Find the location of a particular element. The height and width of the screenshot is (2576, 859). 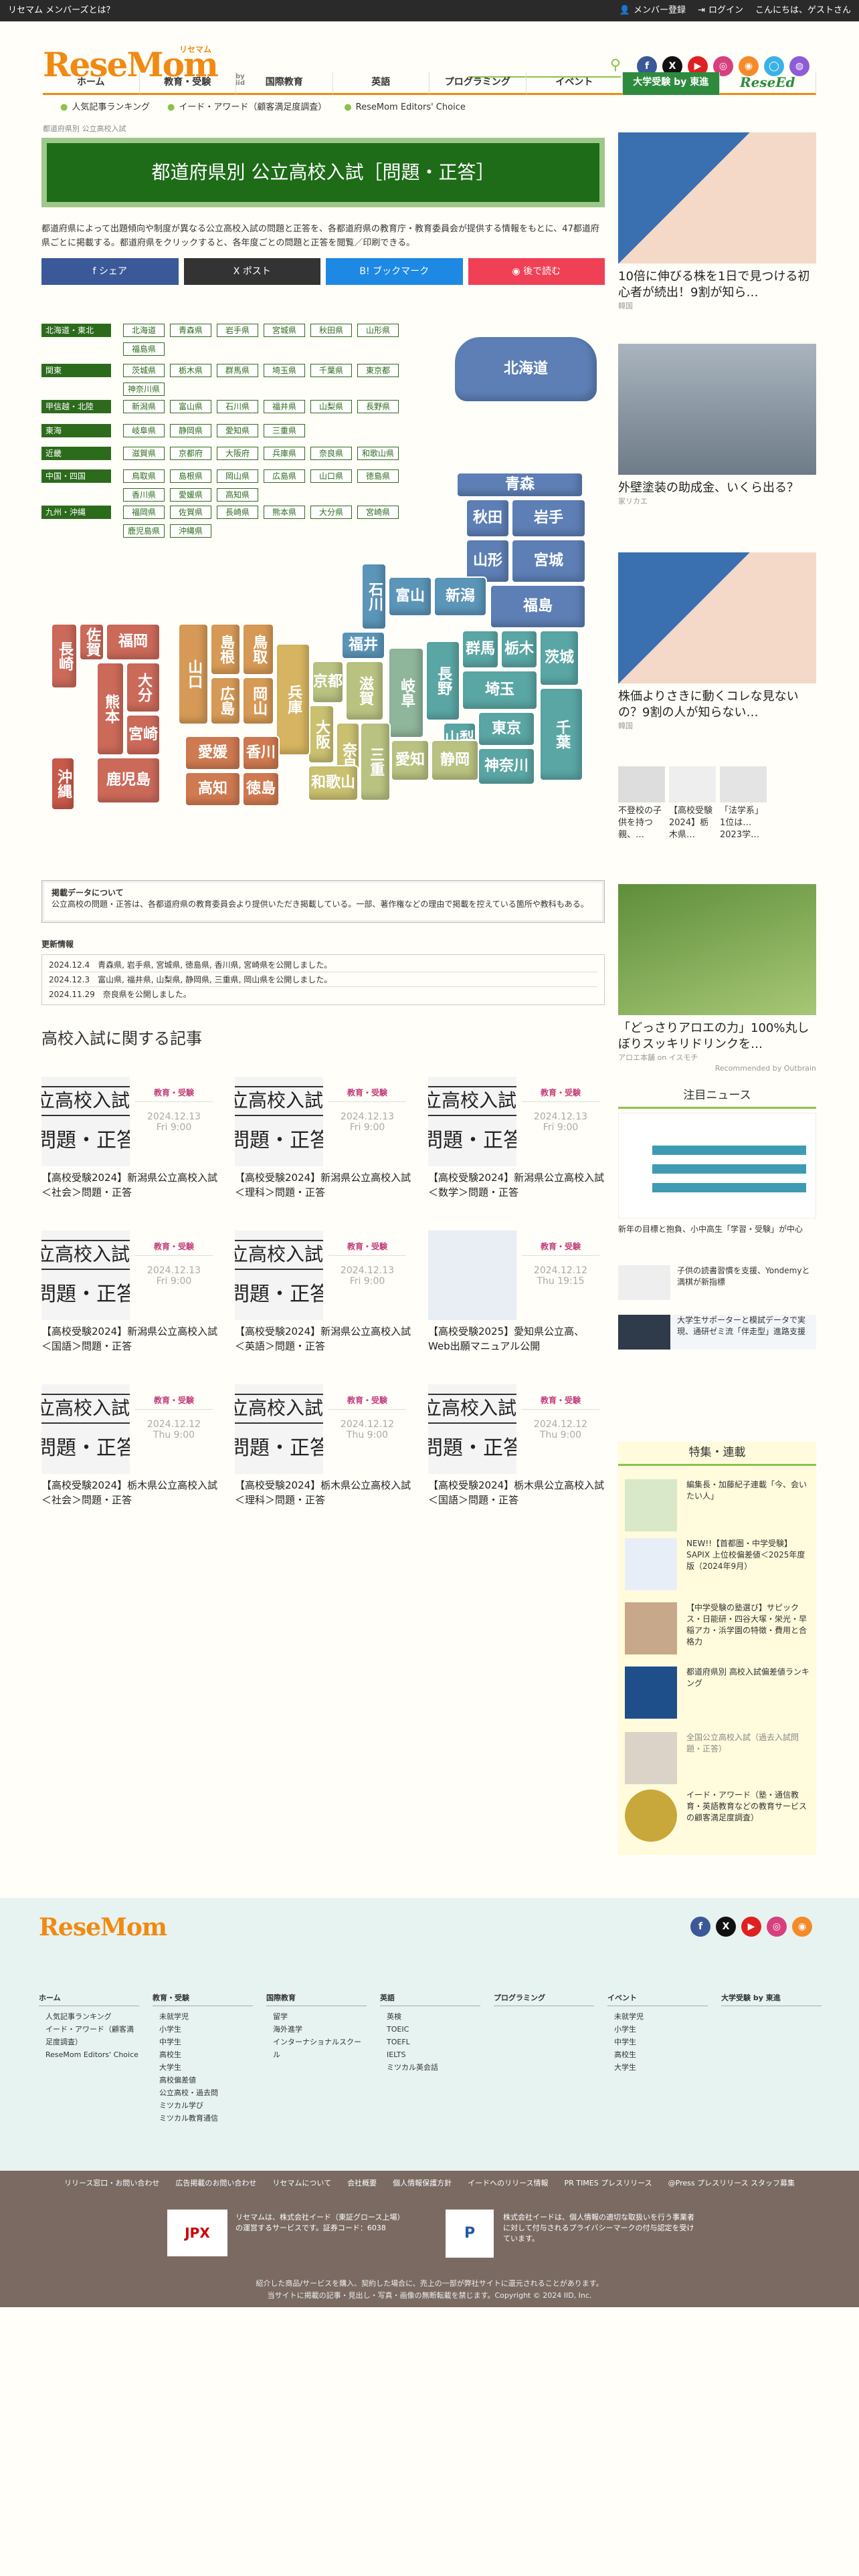

subnav-award: イード・アワード（顧客満足度調査） is located at coordinates (247, 108).